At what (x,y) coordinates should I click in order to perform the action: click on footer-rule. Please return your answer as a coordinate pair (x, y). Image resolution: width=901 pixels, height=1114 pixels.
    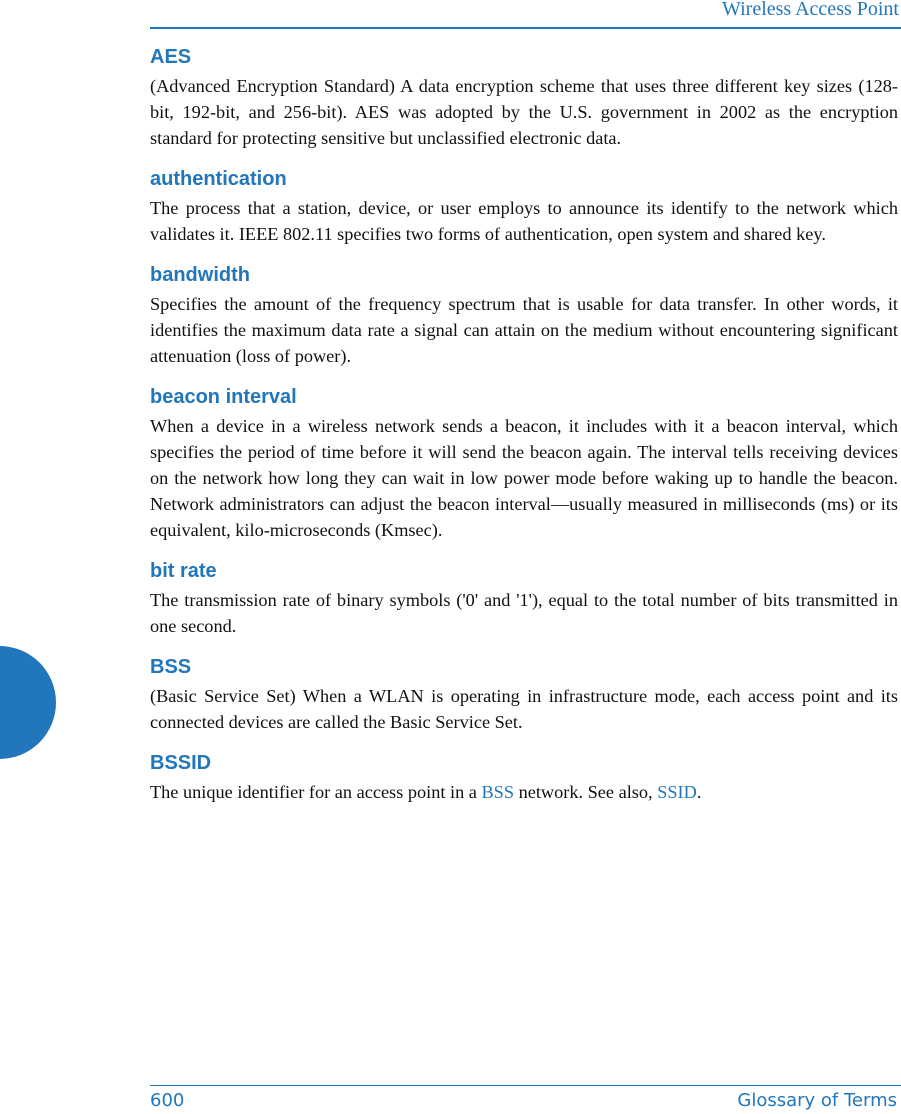
    Looking at the image, I should click on (525, 1085).